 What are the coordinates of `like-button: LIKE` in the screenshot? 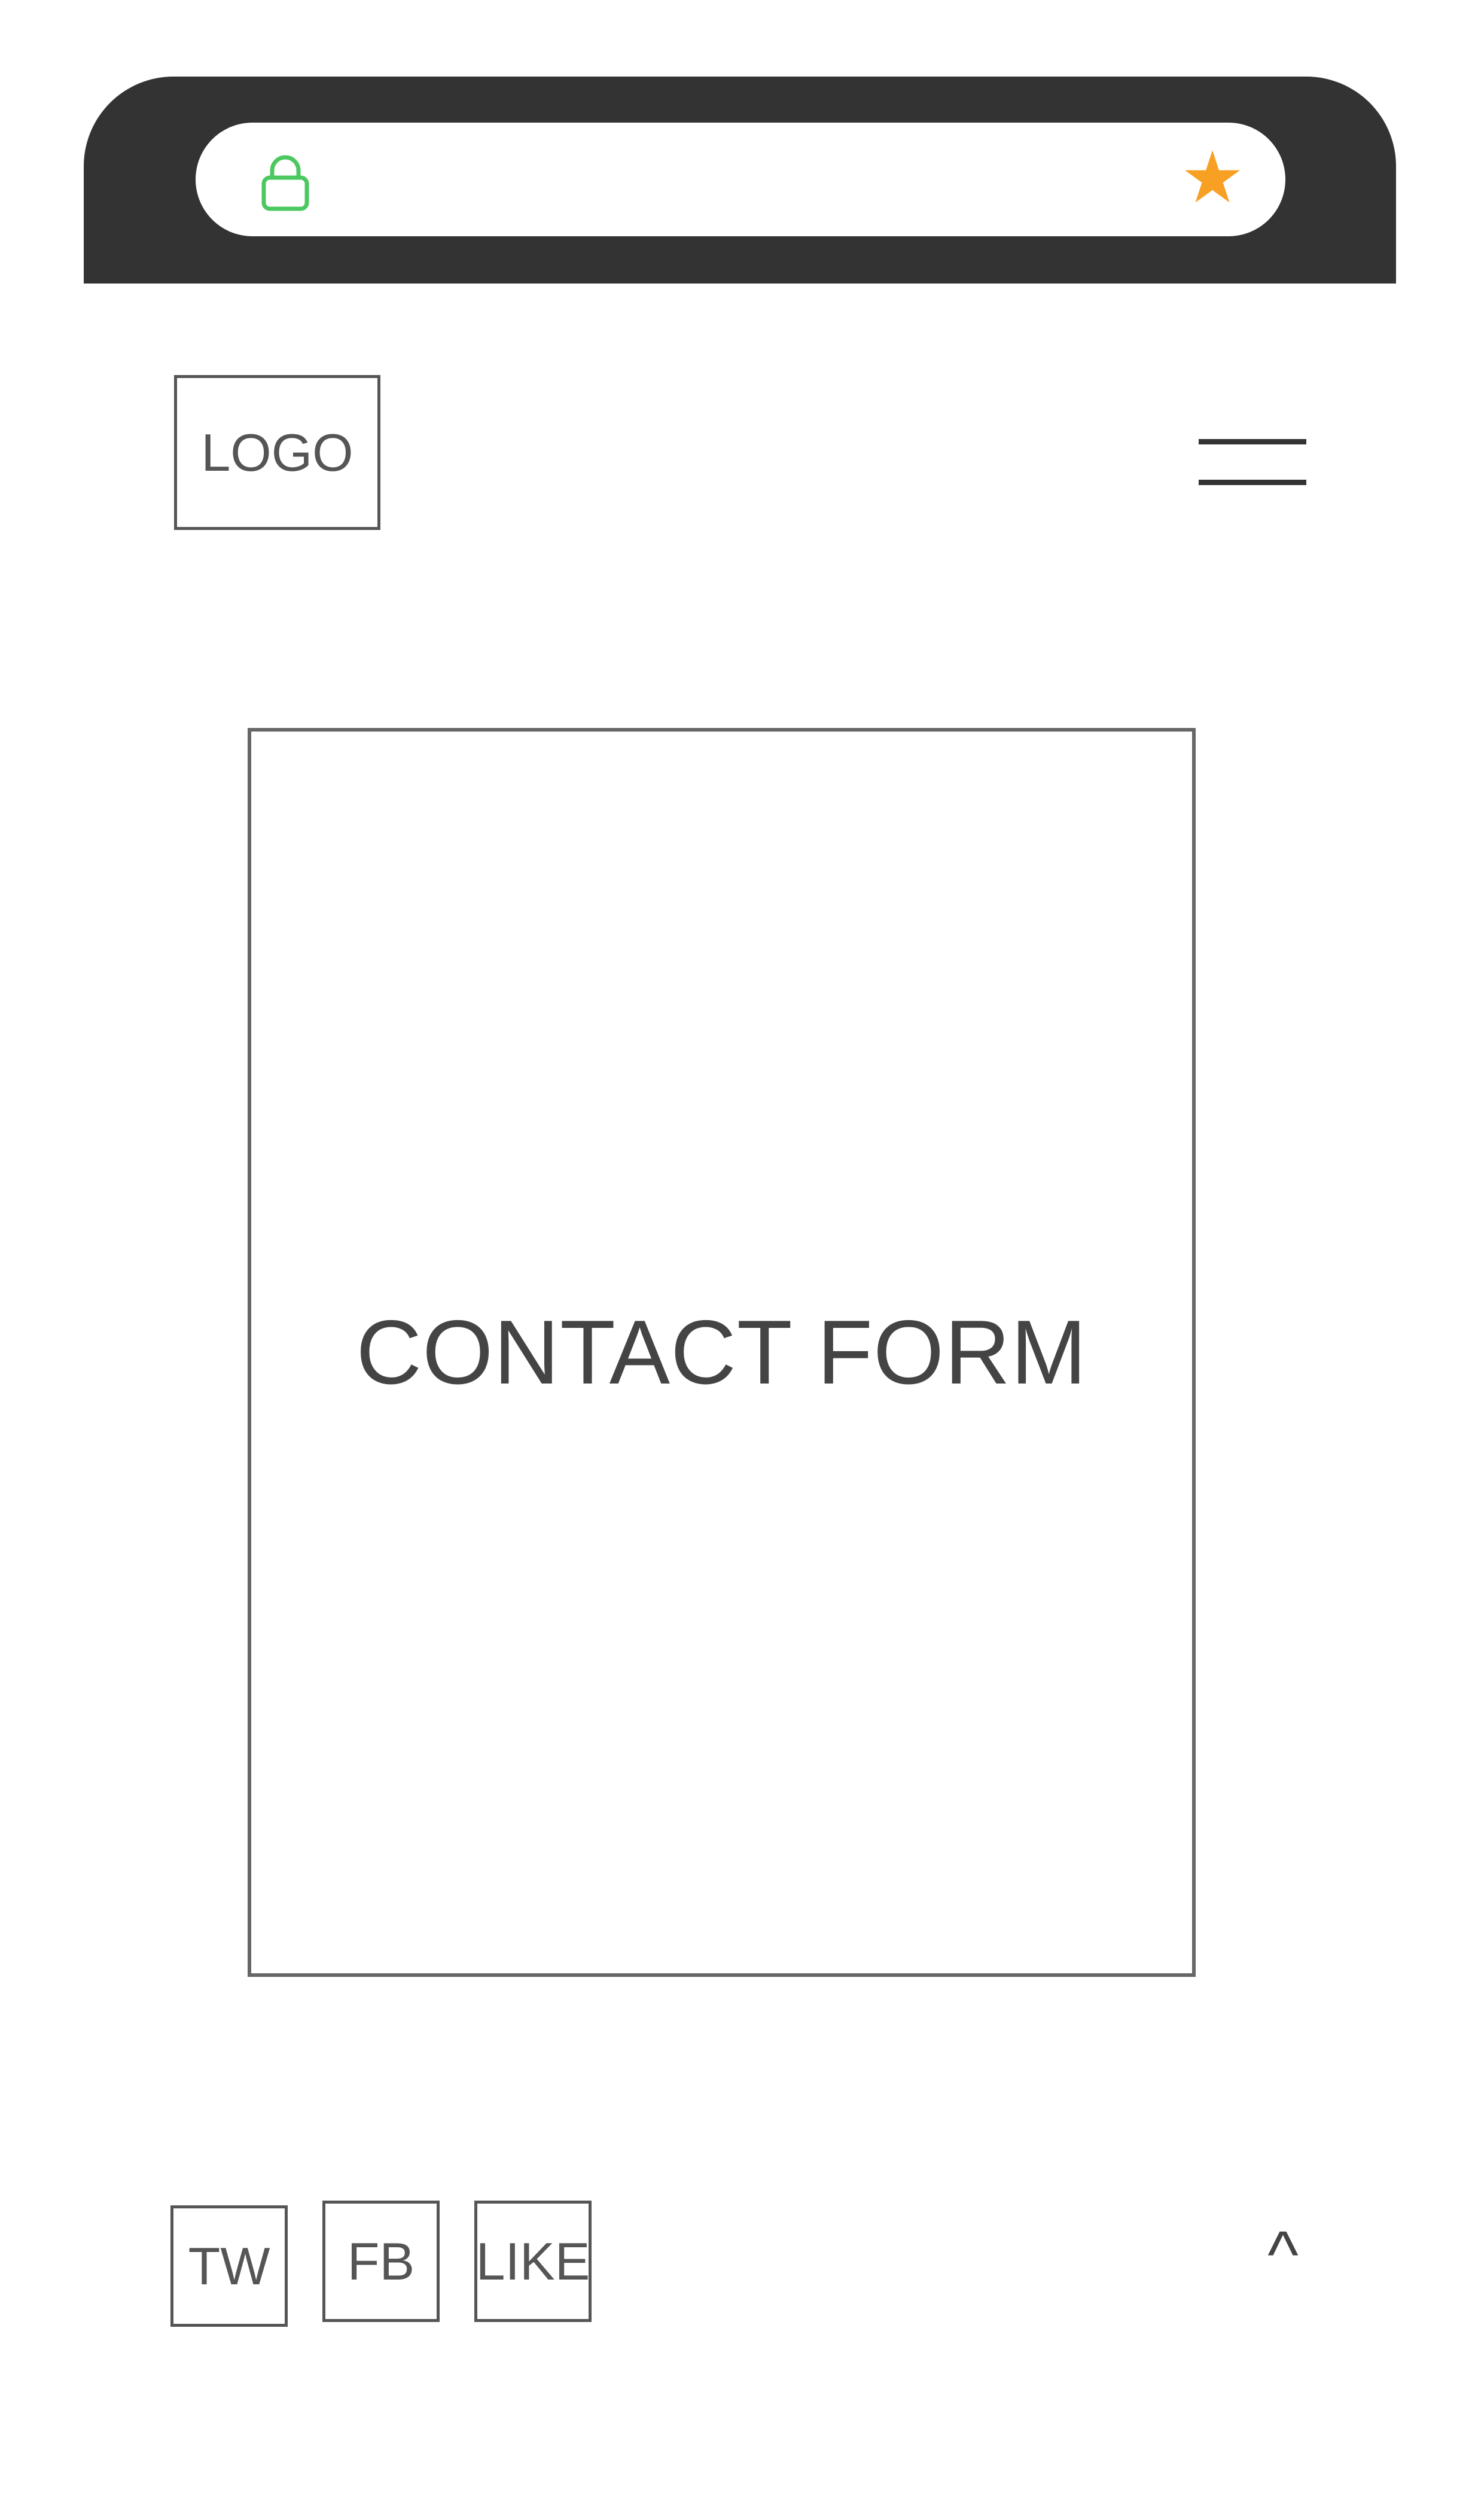 It's located at (533, 2261).